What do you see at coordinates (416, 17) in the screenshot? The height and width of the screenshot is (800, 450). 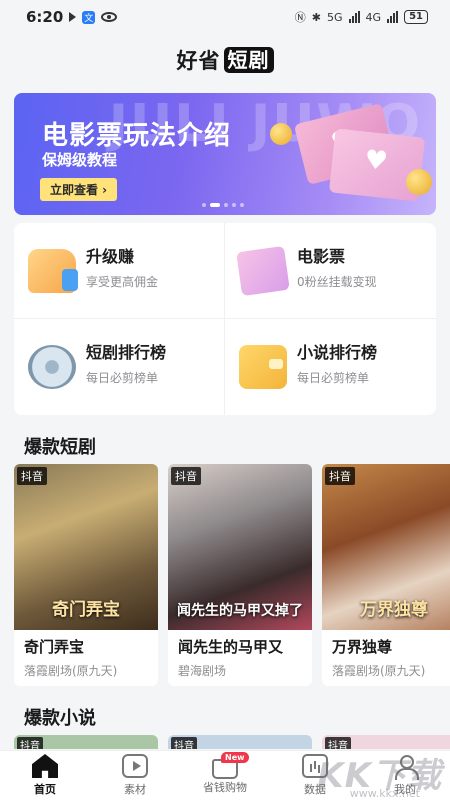 I see `battery-indicator: 51` at bounding box center [416, 17].